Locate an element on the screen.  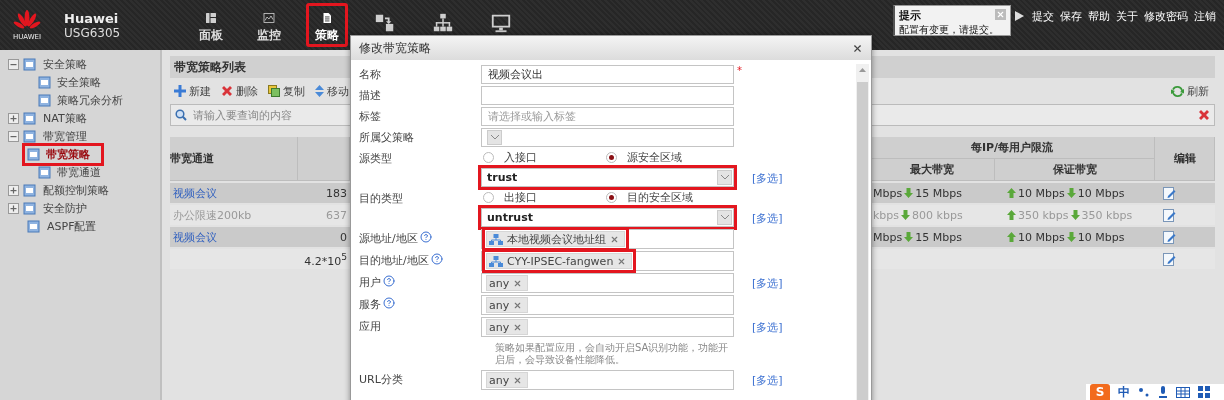
dialog-title: 修改带宽策略 is located at coordinates (395, 48).